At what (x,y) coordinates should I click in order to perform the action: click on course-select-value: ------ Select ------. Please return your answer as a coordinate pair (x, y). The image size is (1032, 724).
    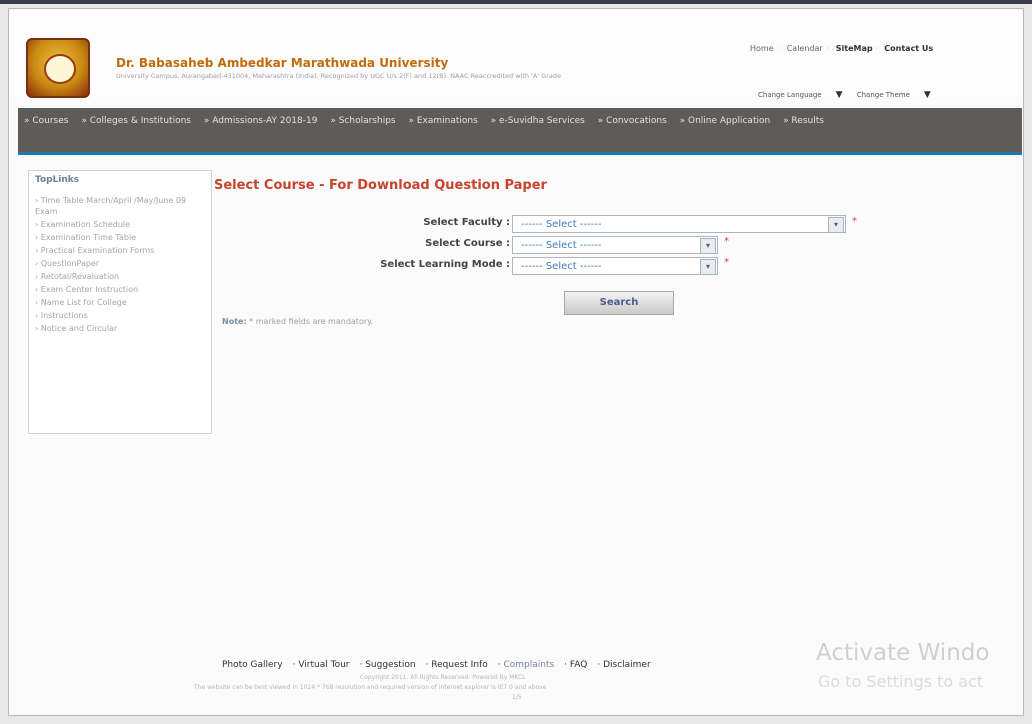
    Looking at the image, I should click on (561, 245).